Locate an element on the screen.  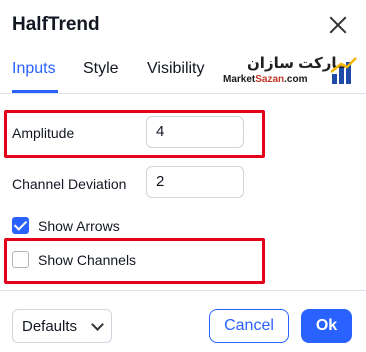
tab-style: Style is located at coordinates (101, 69).